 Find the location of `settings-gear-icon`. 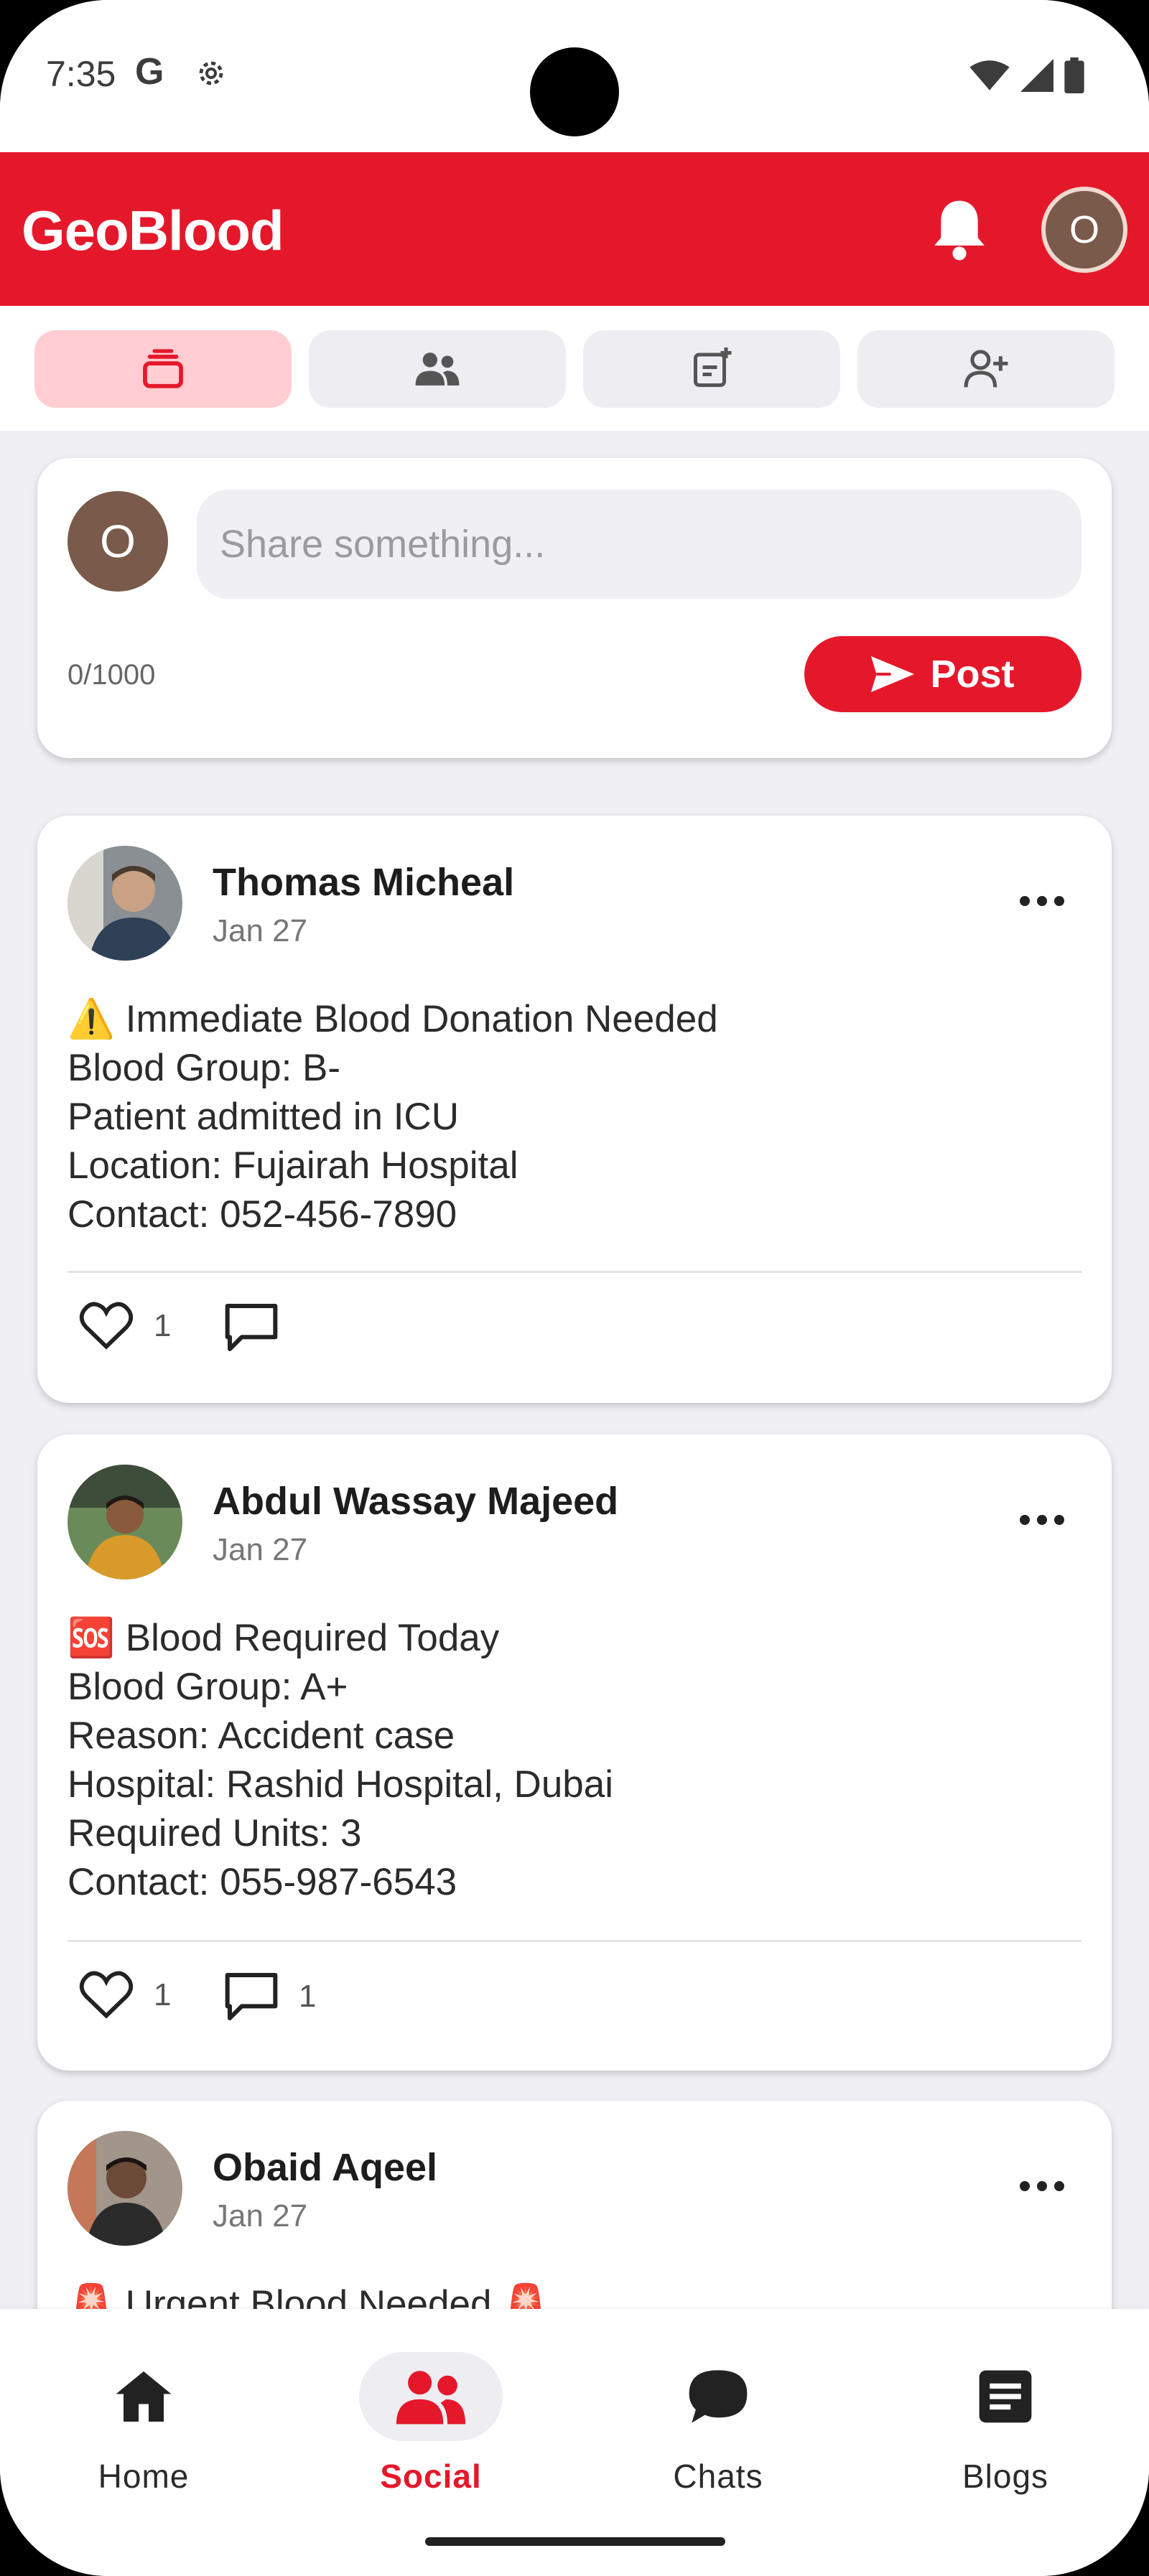

settings-gear-icon is located at coordinates (211, 73).